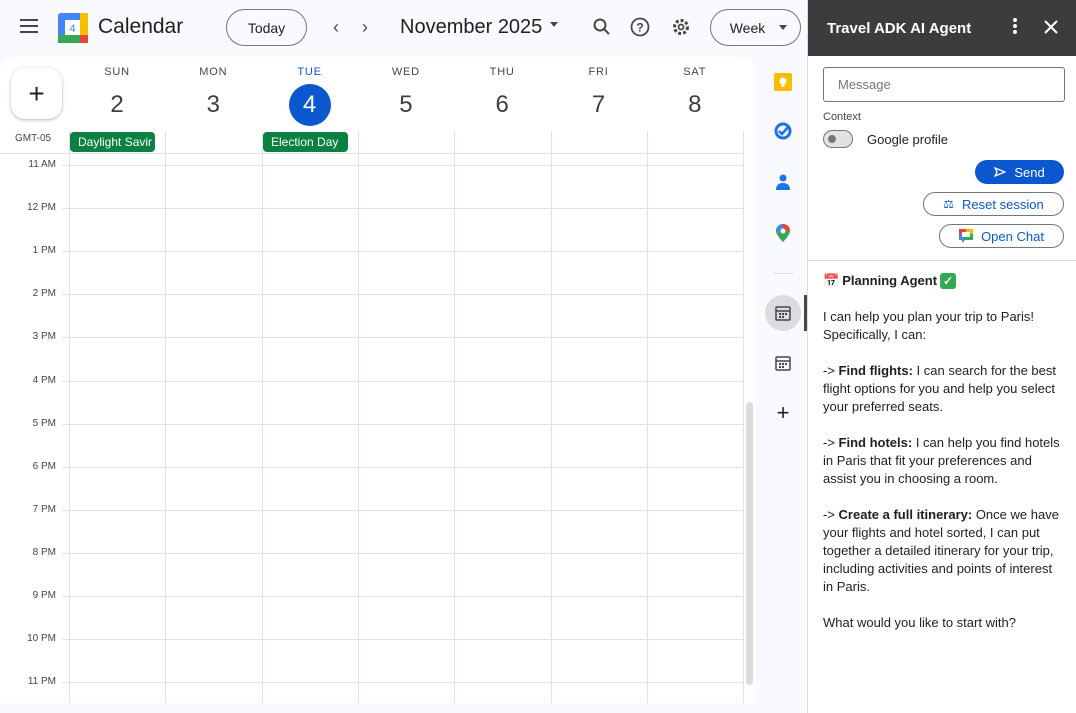 Image resolution: width=1076 pixels, height=713 pixels. Describe the element at coordinates (1000, 172) in the screenshot. I see `send-icon` at that location.